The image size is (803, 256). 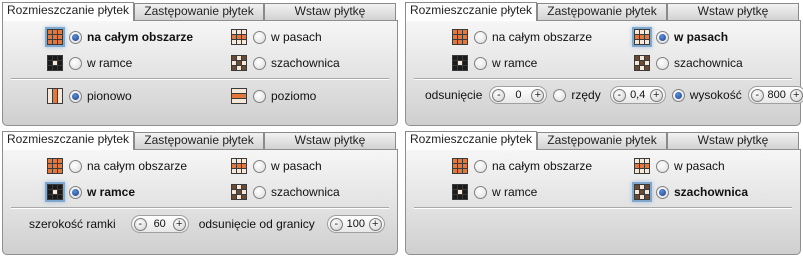 I want to click on height-stepper: - 800 +, so click(x=775, y=95).